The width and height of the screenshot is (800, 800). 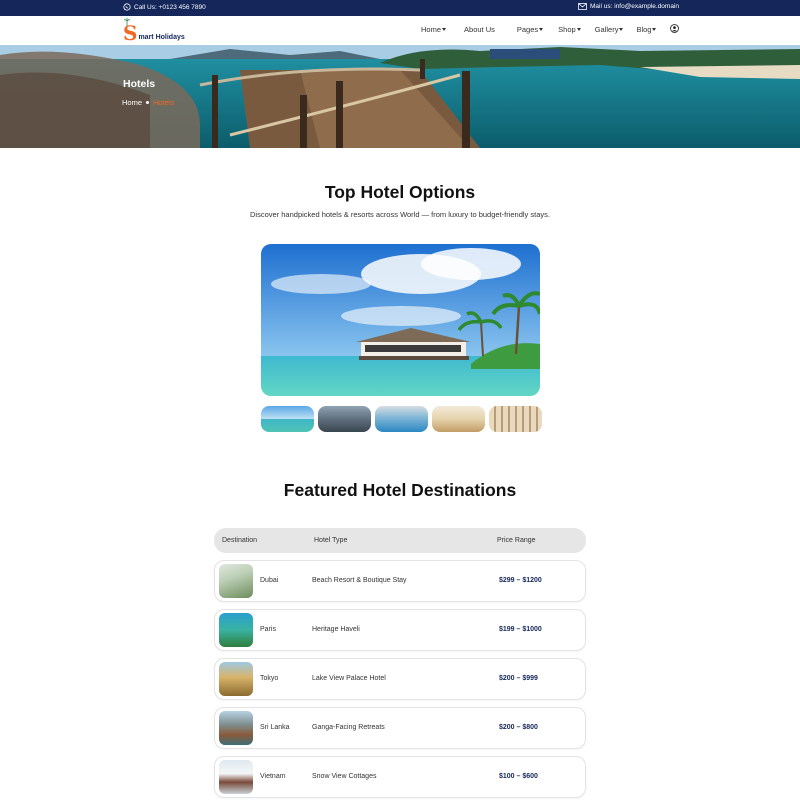 What do you see at coordinates (359, 580) in the screenshot?
I see `hotel-type: Beach Resort & Boutique Stay` at bounding box center [359, 580].